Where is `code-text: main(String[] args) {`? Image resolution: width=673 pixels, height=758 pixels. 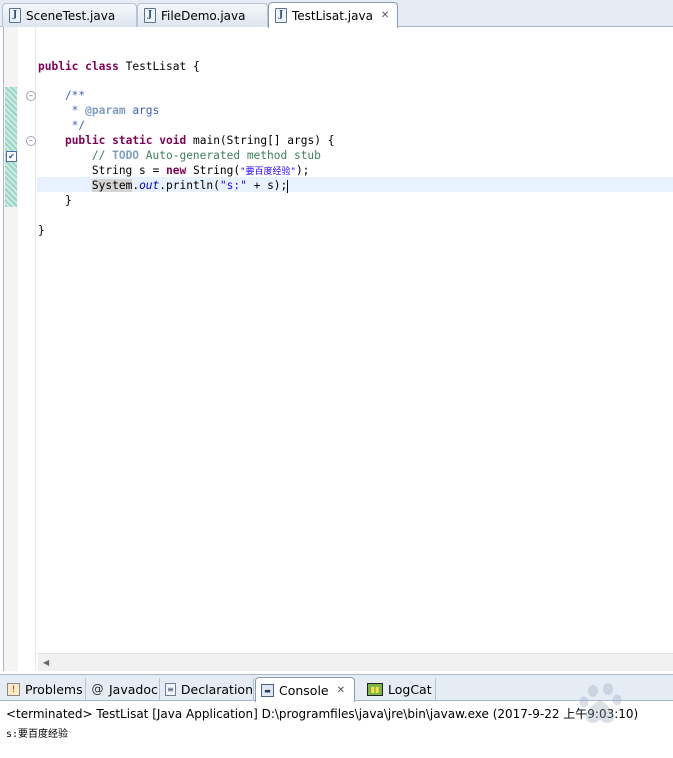 code-text: main(String[] args) { is located at coordinates (260, 140).